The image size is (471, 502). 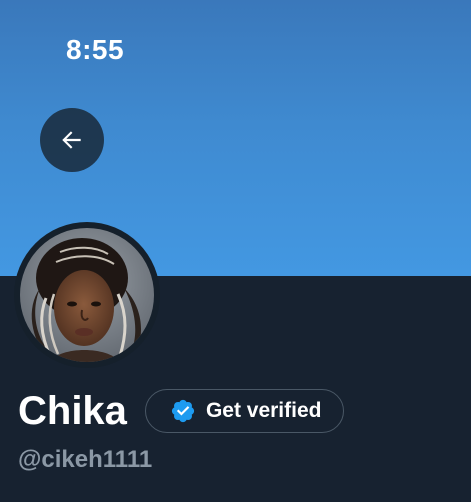 What do you see at coordinates (95, 49) in the screenshot?
I see `status-bar-time: 8:55` at bounding box center [95, 49].